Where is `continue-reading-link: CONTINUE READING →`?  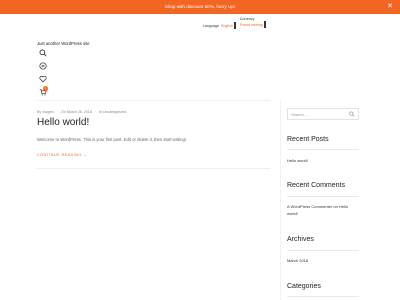 continue-reading-link: CONTINUE READING → is located at coordinates (62, 155).